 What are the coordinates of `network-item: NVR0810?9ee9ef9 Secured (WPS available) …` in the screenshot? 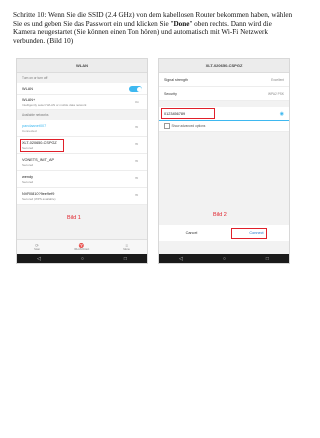 It's located at (82, 196).